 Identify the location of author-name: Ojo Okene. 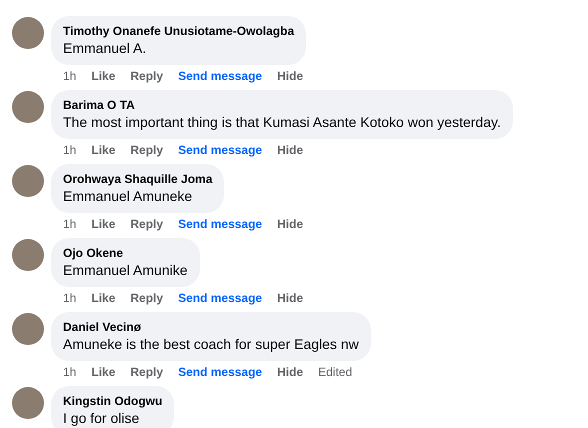
(125, 253).